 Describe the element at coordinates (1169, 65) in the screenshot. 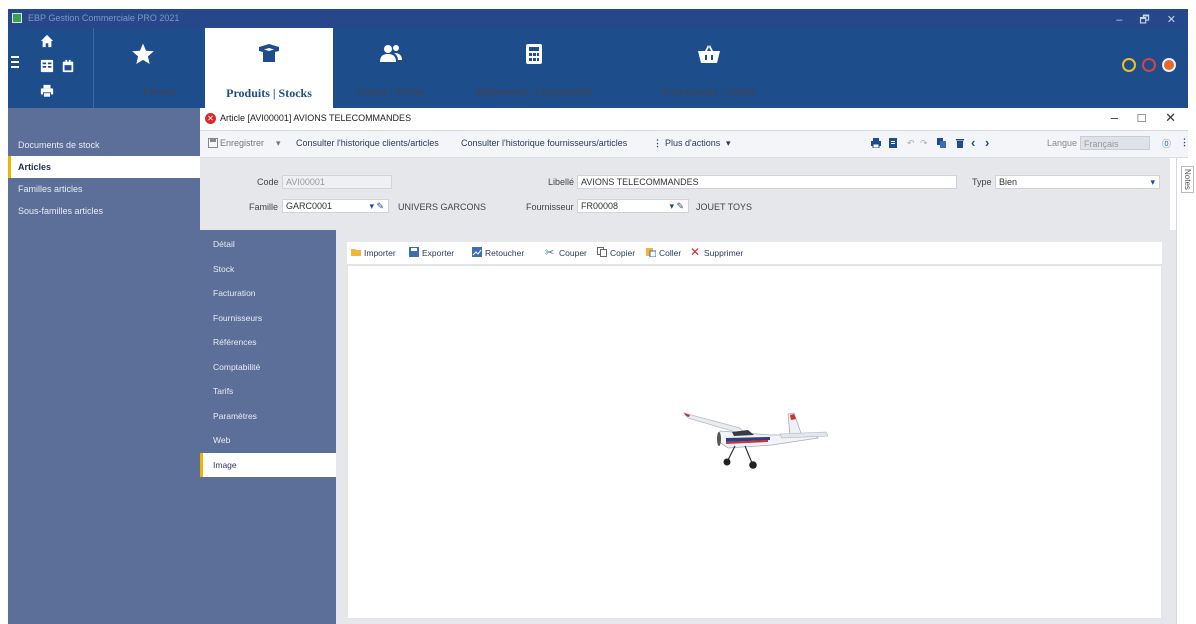

I see `account-icon` at that location.